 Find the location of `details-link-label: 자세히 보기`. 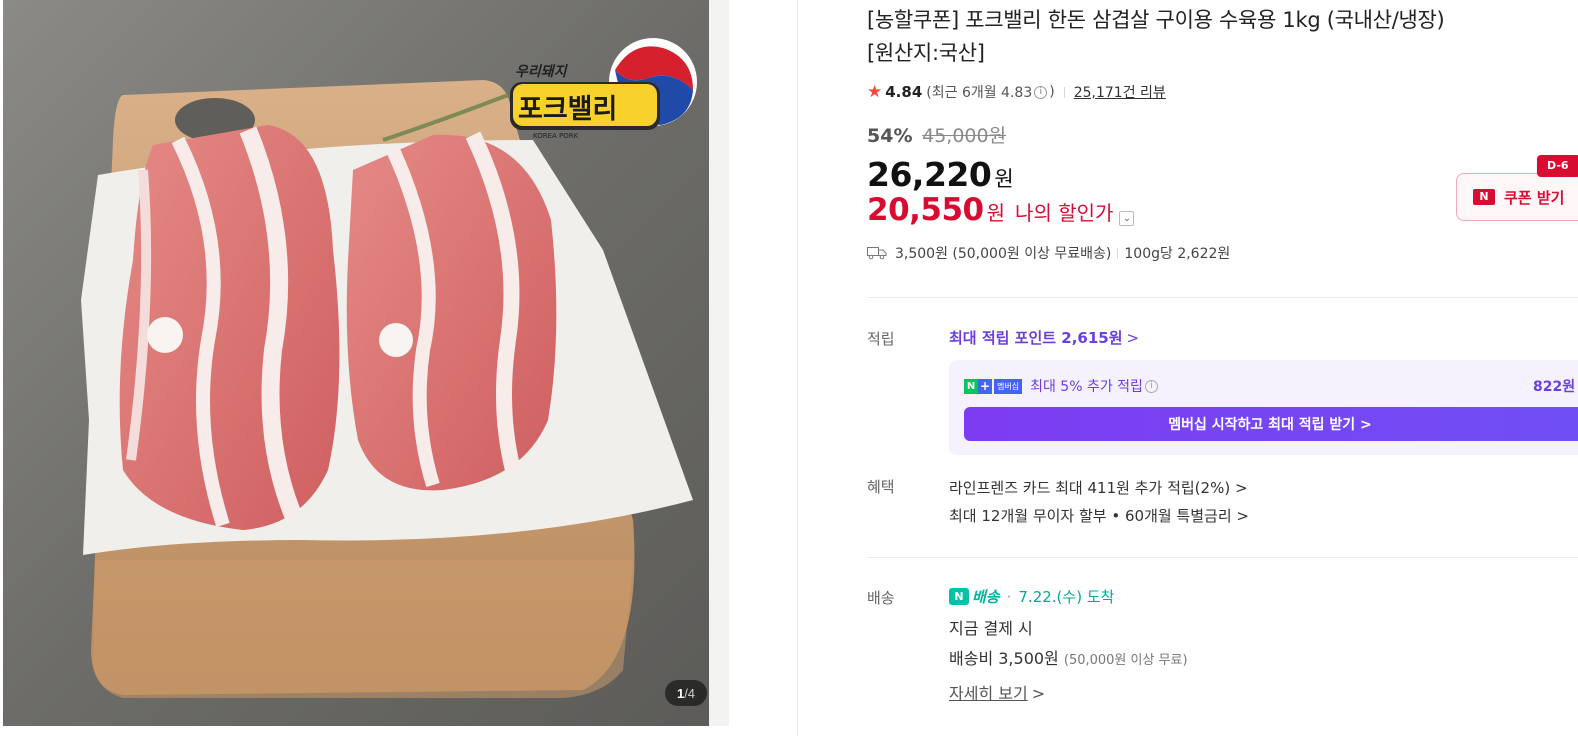

details-link-label: 자세히 보기 is located at coordinates (988, 693).